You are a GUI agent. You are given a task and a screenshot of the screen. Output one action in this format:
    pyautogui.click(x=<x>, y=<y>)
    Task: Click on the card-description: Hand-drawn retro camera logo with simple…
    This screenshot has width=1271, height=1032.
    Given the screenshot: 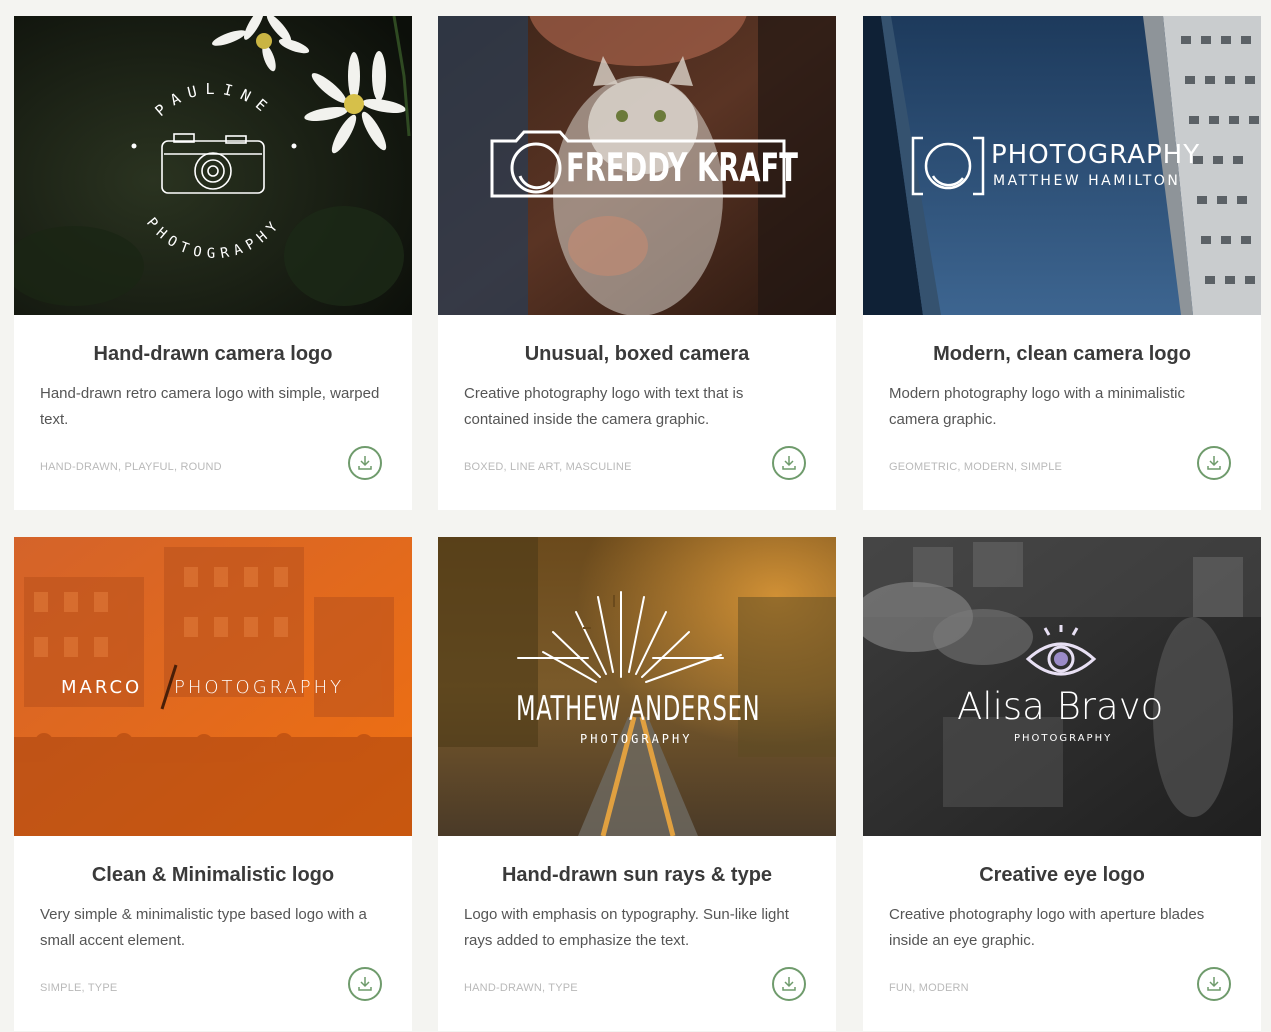 What is the action you would take?
    pyautogui.click(x=210, y=406)
    